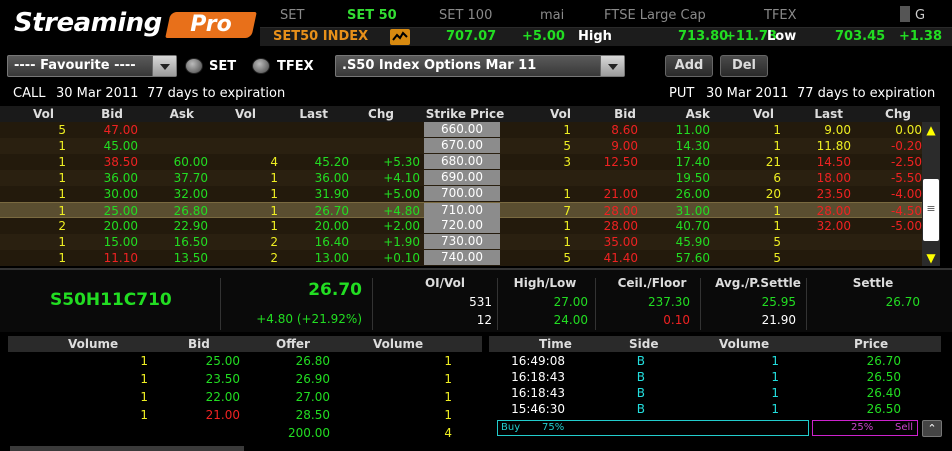  Describe the element at coordinates (245, 380) in the screenshot. I see `depth-row: 1 23.50 26.90 1` at that location.